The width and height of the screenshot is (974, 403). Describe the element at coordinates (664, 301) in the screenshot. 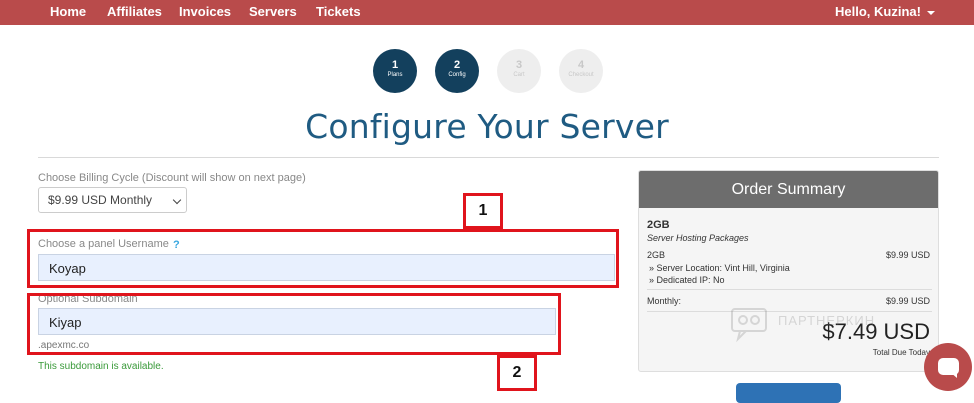

I see `monthly-label: Monthly:` at that location.